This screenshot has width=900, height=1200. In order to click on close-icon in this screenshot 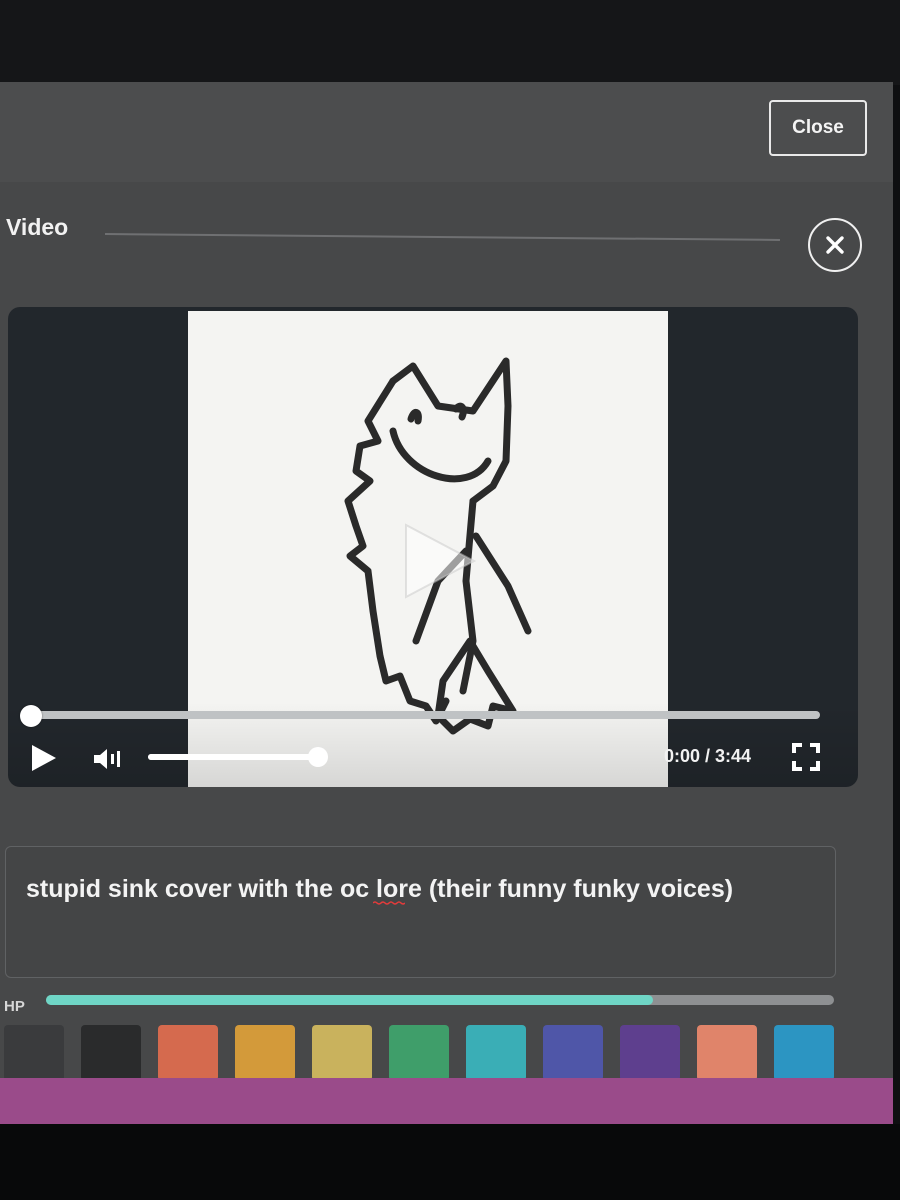, I will do `click(835, 245)`.